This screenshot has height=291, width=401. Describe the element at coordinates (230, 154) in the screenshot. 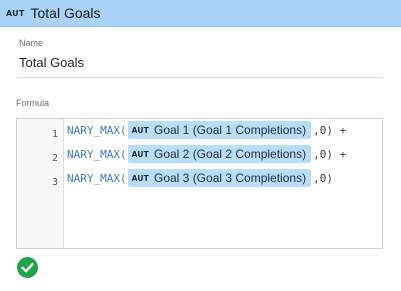

I see `metric-chip-label: Goal 2 (Goal 2 Completions)` at that location.